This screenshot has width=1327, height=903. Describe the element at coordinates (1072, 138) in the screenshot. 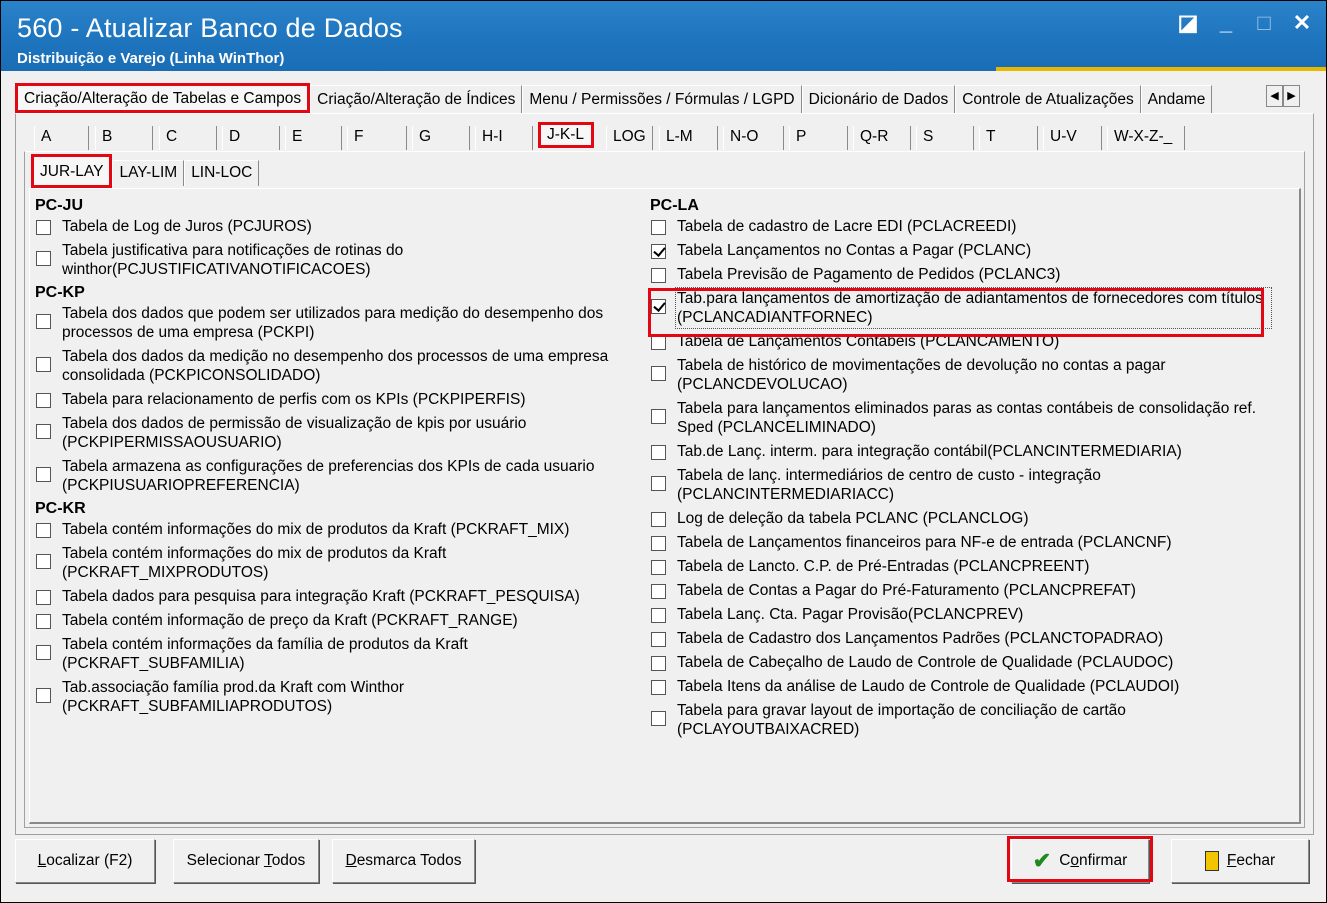

I see `letter-tab: U-V` at that location.